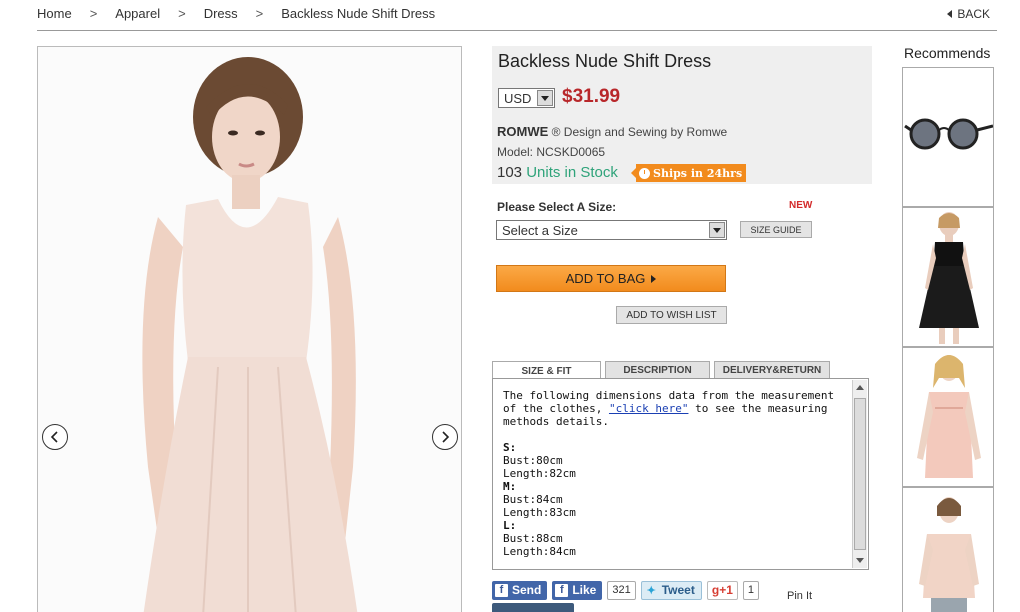 The image size is (1020, 612). What do you see at coordinates (950, 14) in the screenshot?
I see `back-arrow-icon` at bounding box center [950, 14].